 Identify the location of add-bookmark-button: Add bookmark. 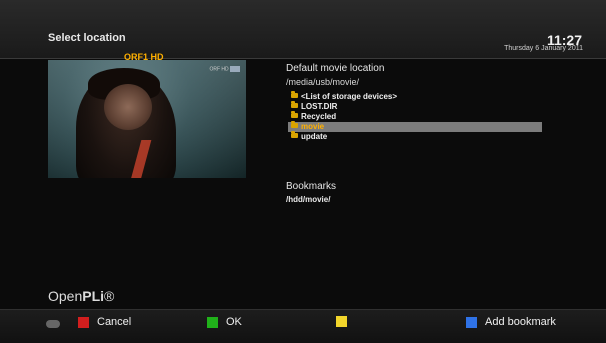
(511, 322).